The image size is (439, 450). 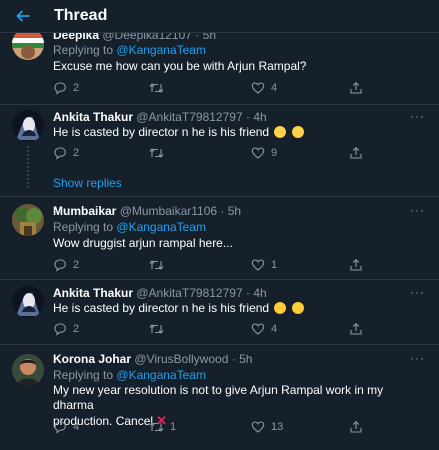 I want to click on display-name: Korona Johar, so click(x=92, y=359).